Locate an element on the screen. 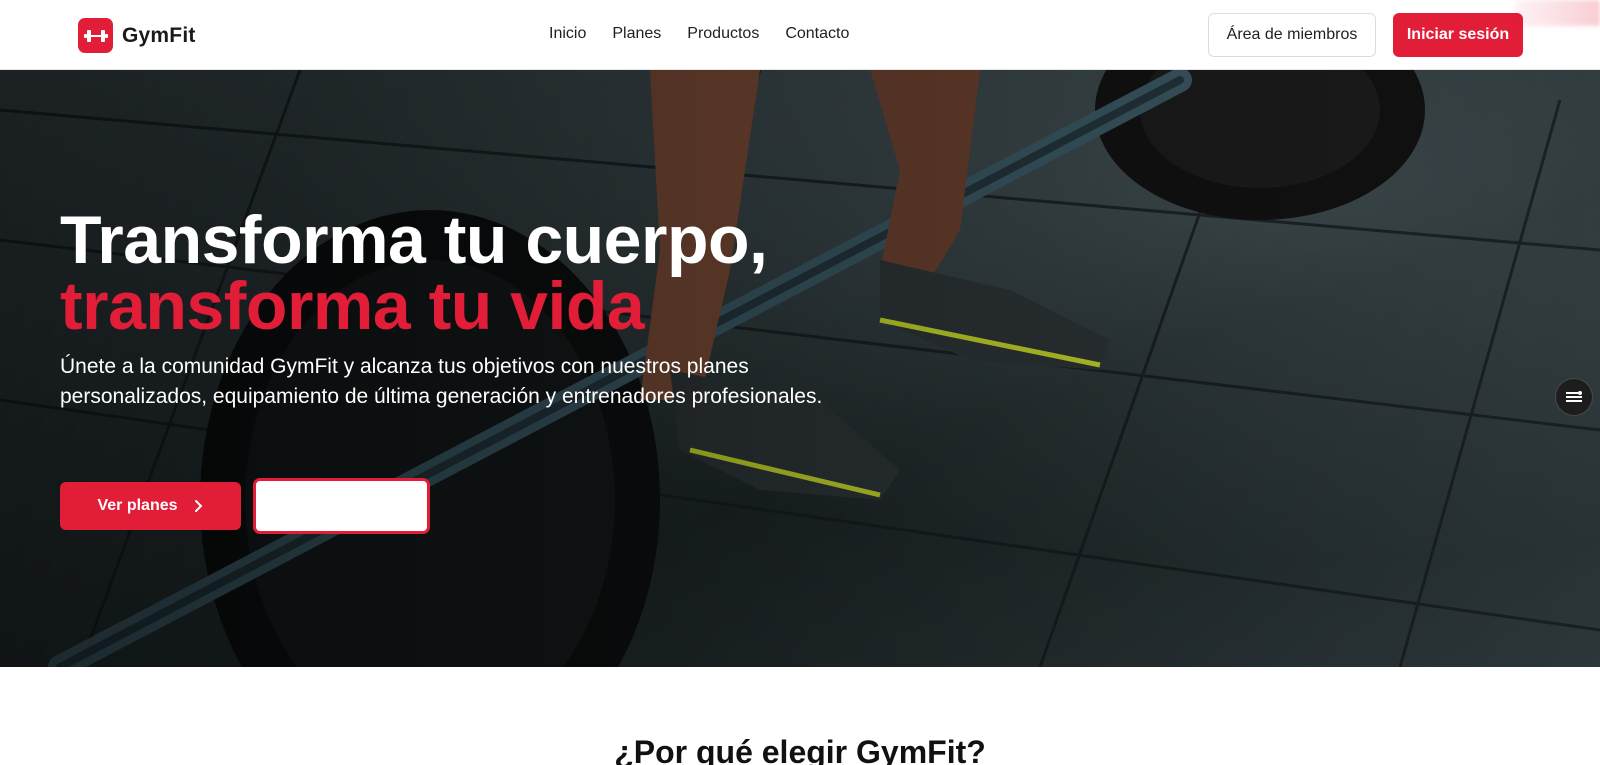  login-button: Iniciar sesión is located at coordinates (1458, 35).